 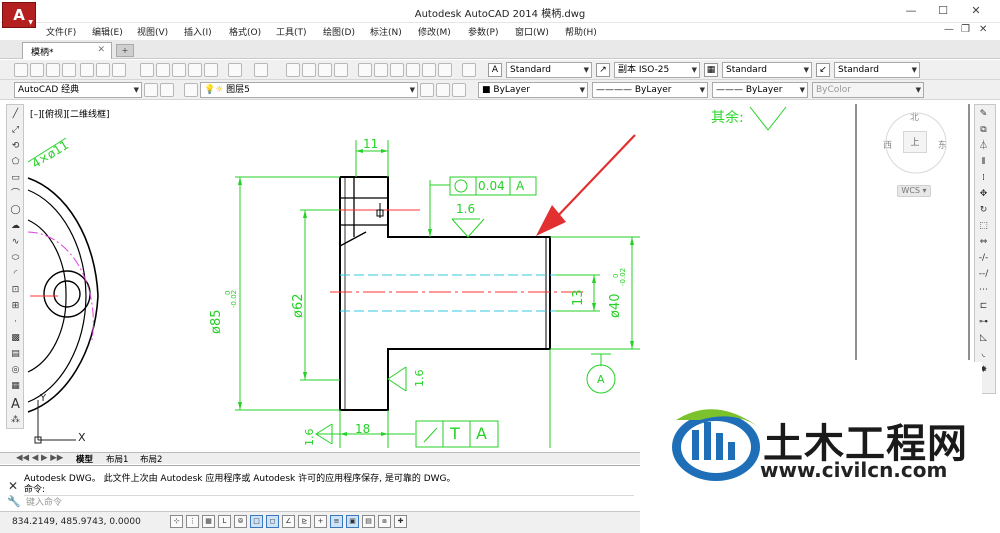 I want to click on civilcn-logo-icon, so click(x=716, y=445).